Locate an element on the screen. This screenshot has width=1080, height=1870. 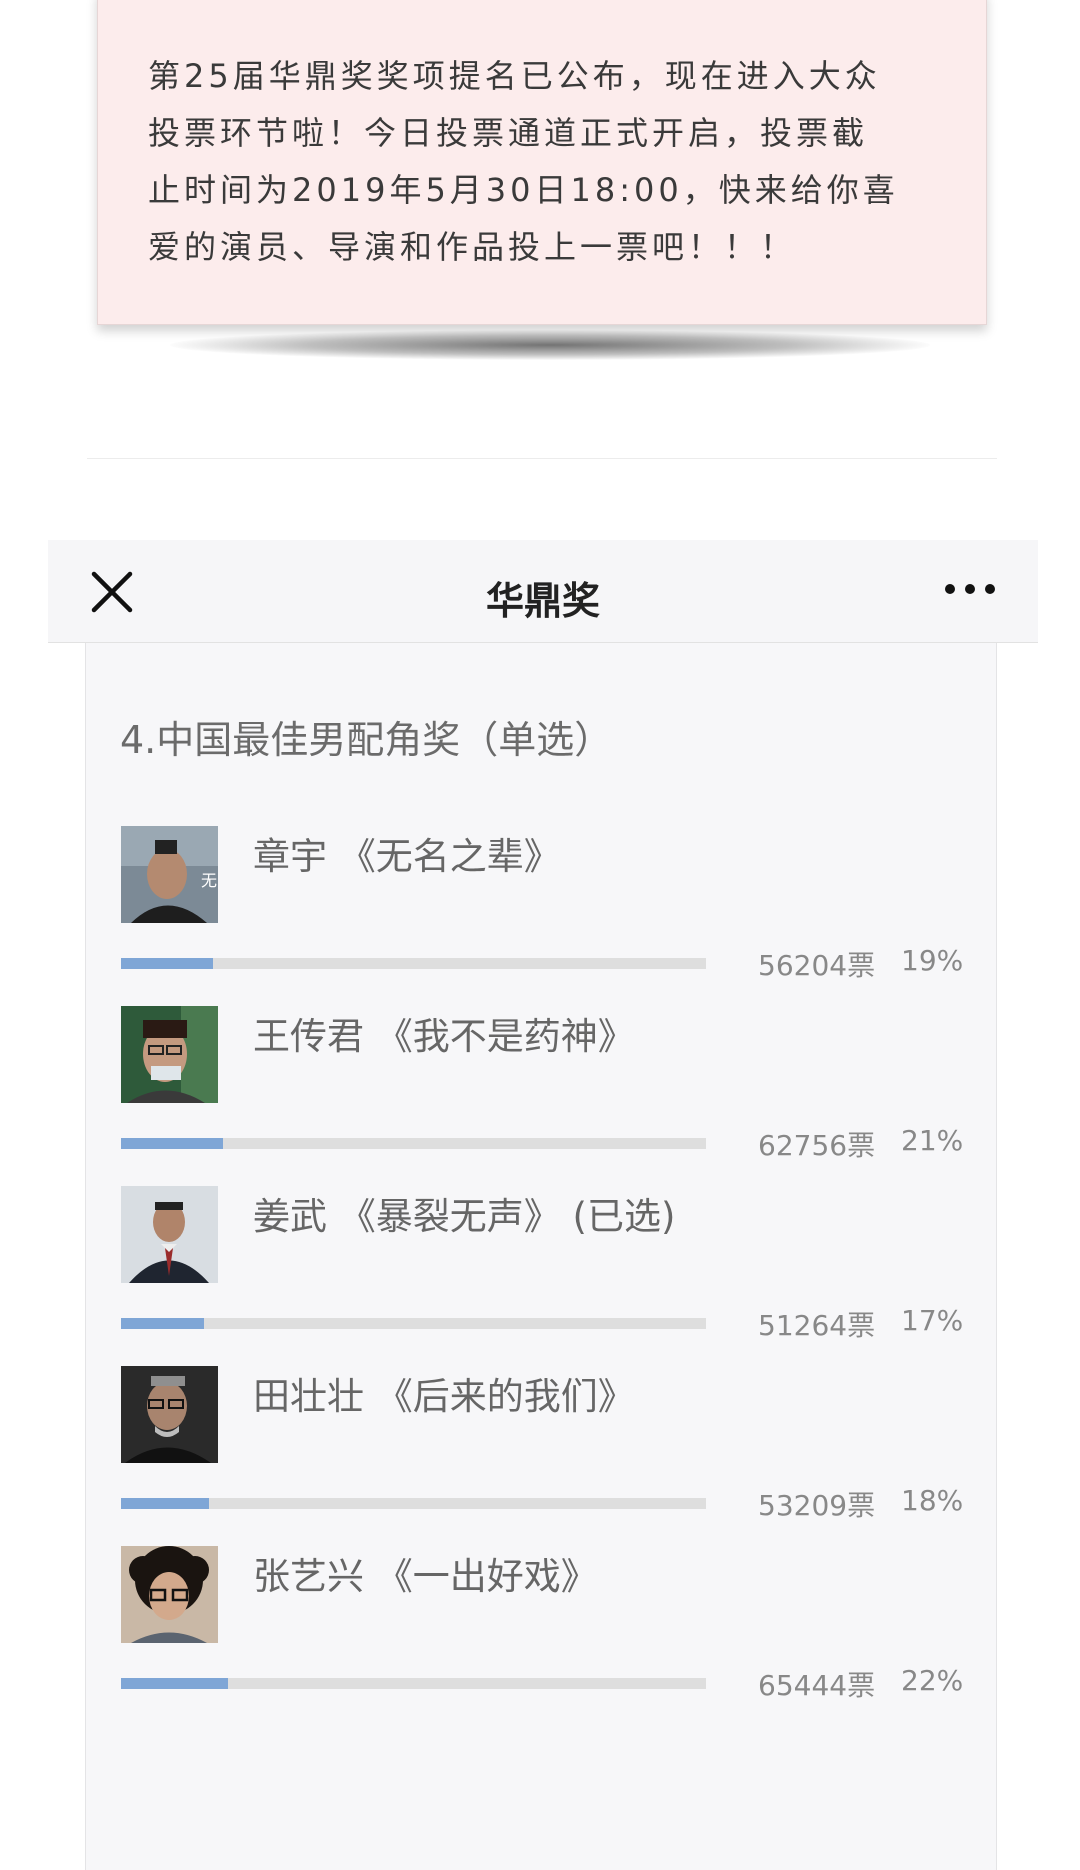
more-button is located at coordinates (970, 589).